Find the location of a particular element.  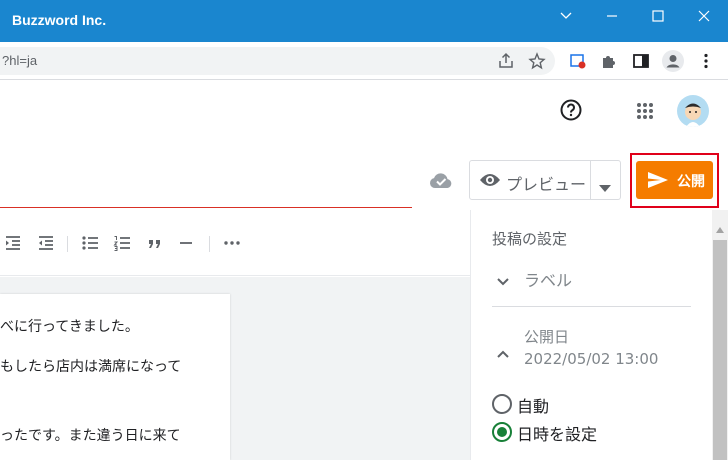

maximize-button is located at coordinates (658, 16).